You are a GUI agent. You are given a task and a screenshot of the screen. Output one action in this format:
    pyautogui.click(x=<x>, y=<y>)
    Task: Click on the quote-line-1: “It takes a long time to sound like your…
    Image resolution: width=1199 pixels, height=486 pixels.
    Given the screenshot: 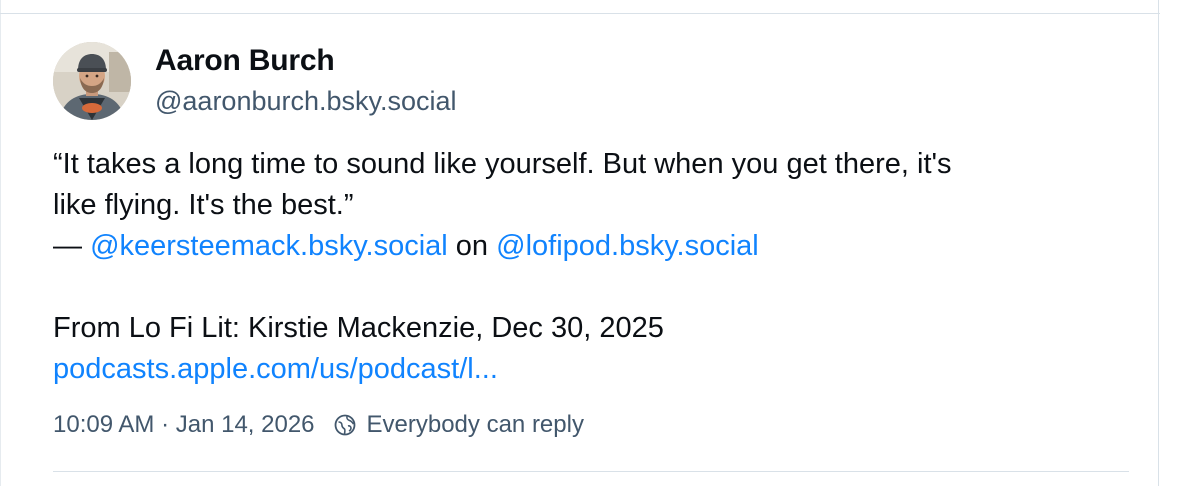 What is the action you would take?
    pyautogui.click(x=502, y=164)
    